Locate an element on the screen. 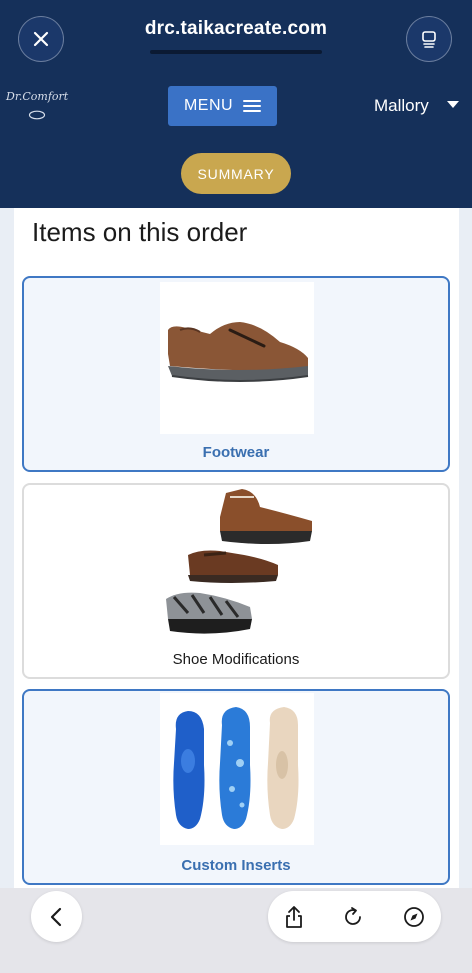 Image resolution: width=472 pixels, height=973 pixels. share-icon is located at coordinates (294, 916).